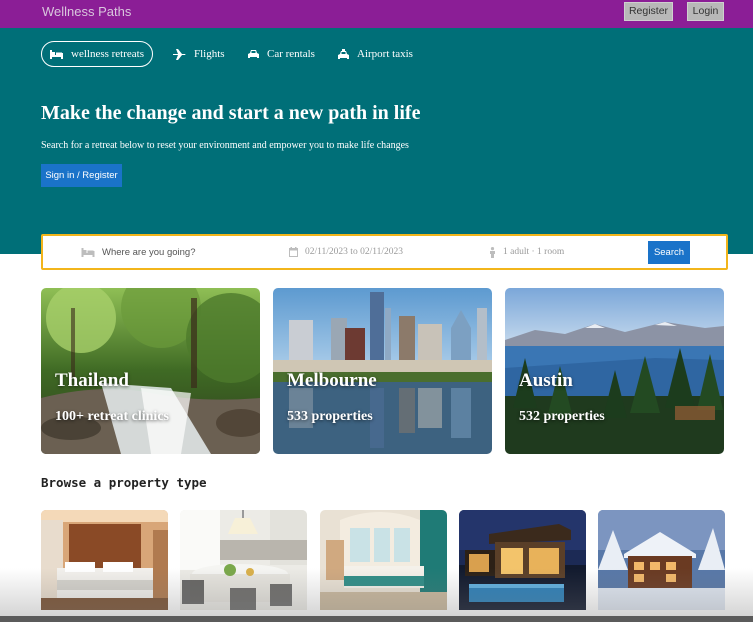  Describe the element at coordinates (534, 252) in the screenshot. I see `guests-value: 1 adult · 1 room` at that location.